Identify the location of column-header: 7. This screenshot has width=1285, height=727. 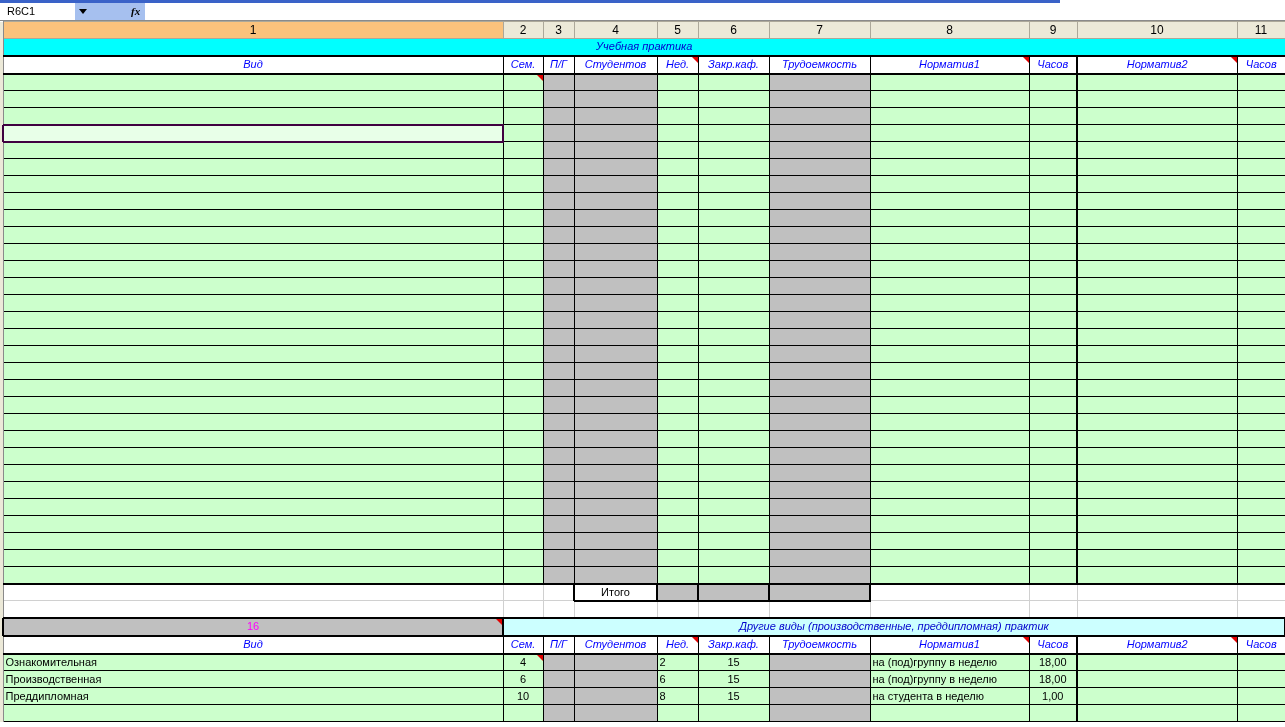
(819, 30).